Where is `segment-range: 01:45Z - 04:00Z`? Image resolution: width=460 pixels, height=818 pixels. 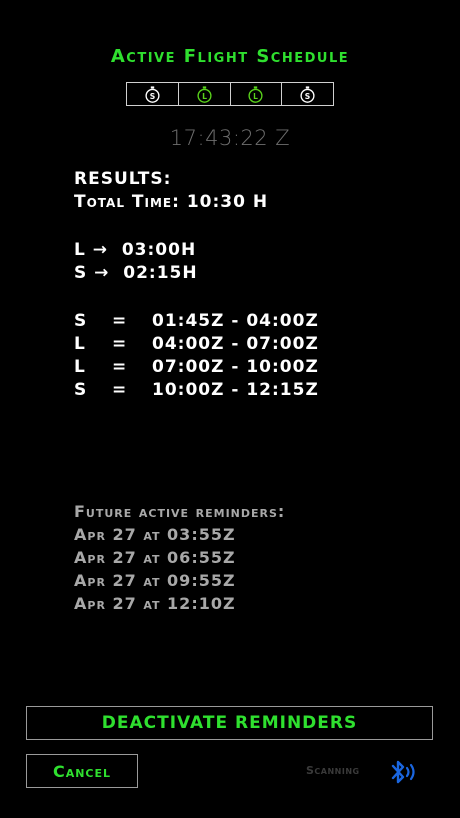
segment-range: 01:45Z - 04:00Z is located at coordinates (235, 321).